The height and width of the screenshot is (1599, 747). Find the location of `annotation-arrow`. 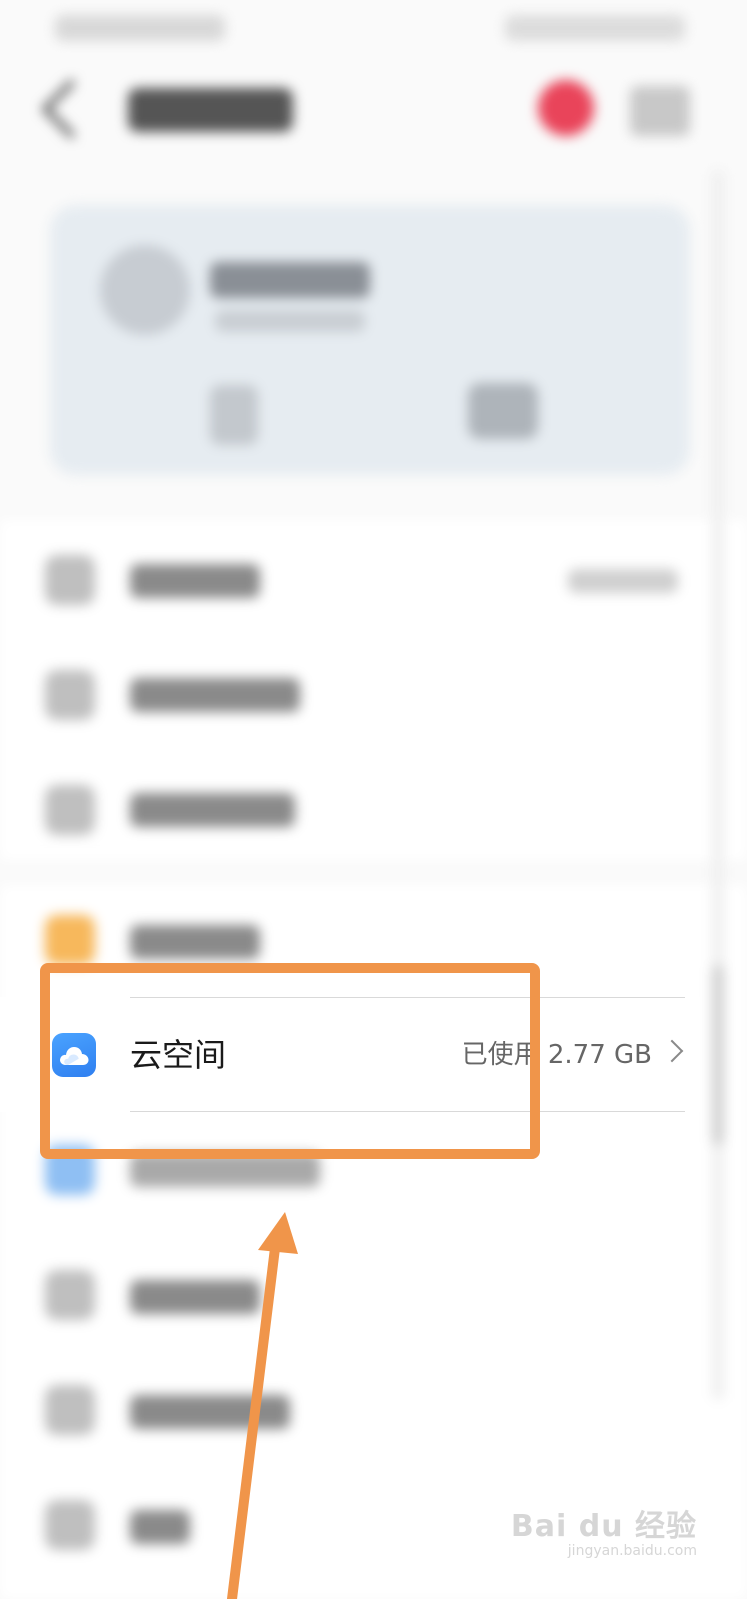

annotation-arrow is located at coordinates (262, 1405).